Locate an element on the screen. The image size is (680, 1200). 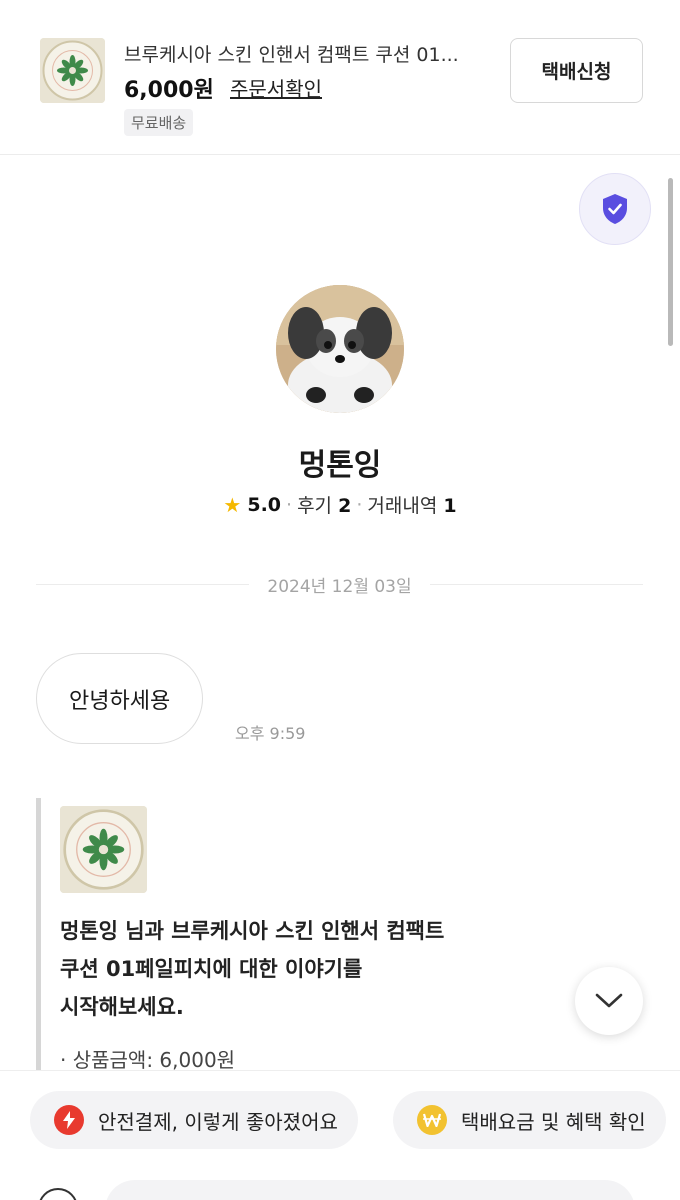
dog-profile-image is located at coordinates (340, 349).